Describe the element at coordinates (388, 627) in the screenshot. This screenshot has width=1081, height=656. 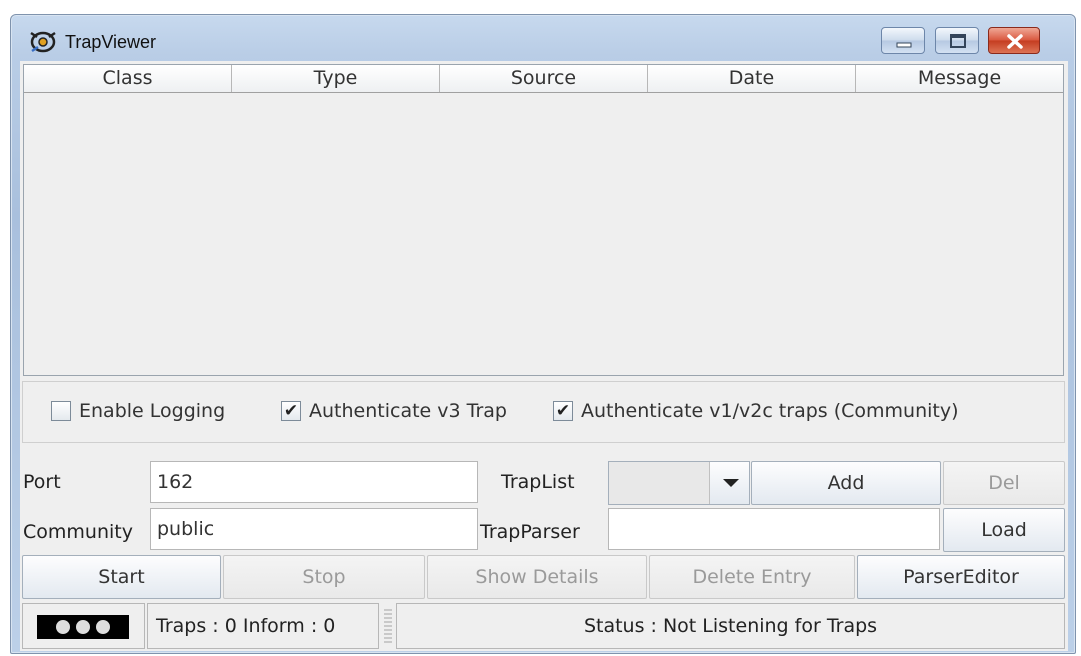
I see `resize-grip-icon` at that location.